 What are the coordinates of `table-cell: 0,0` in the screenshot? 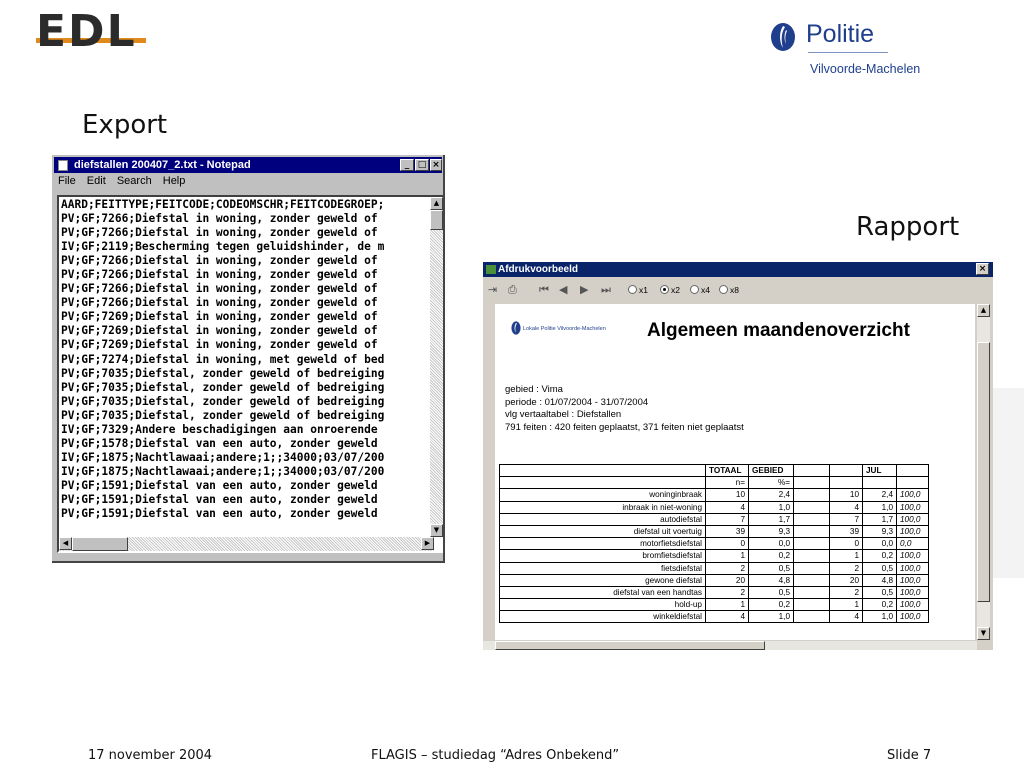 It's located at (912, 544).